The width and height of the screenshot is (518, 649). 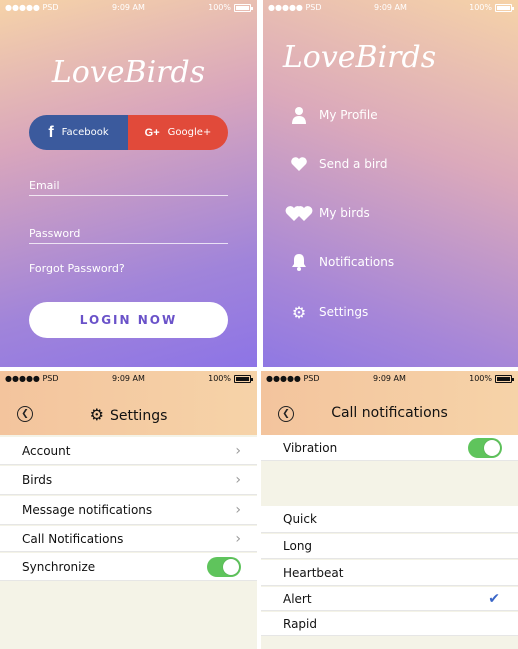 What do you see at coordinates (152, 132) in the screenshot?
I see `google-plus-icon: G+` at bounding box center [152, 132].